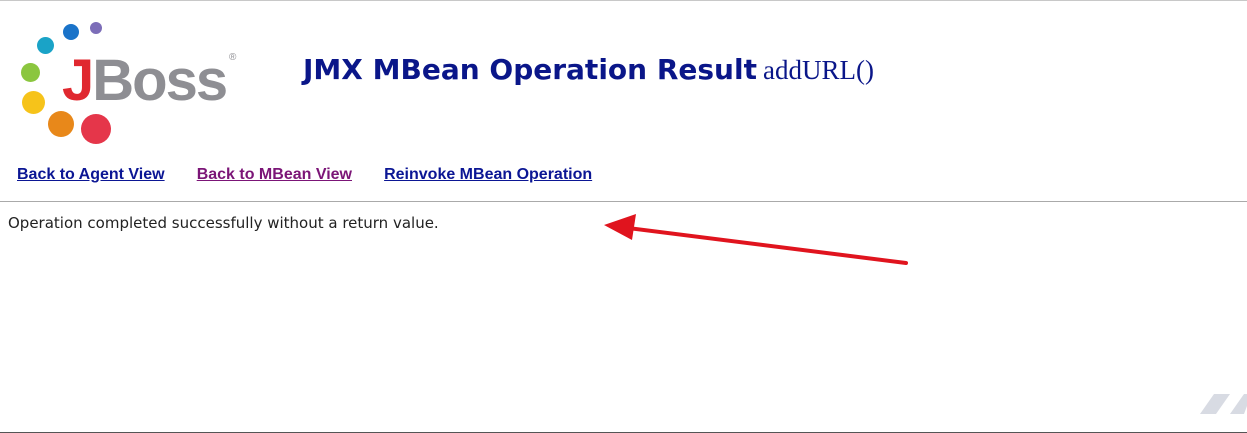 Image resolution: width=1247 pixels, height=433 pixels. What do you see at coordinates (233, 57) in the screenshot?
I see `registered-mark: ®` at bounding box center [233, 57].